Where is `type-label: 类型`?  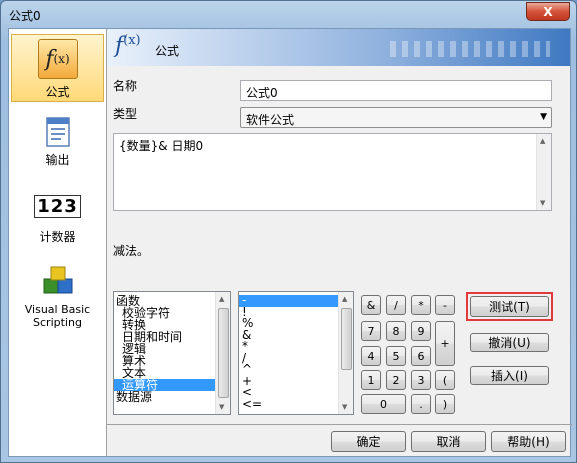
type-label: 类型 is located at coordinates (125, 114).